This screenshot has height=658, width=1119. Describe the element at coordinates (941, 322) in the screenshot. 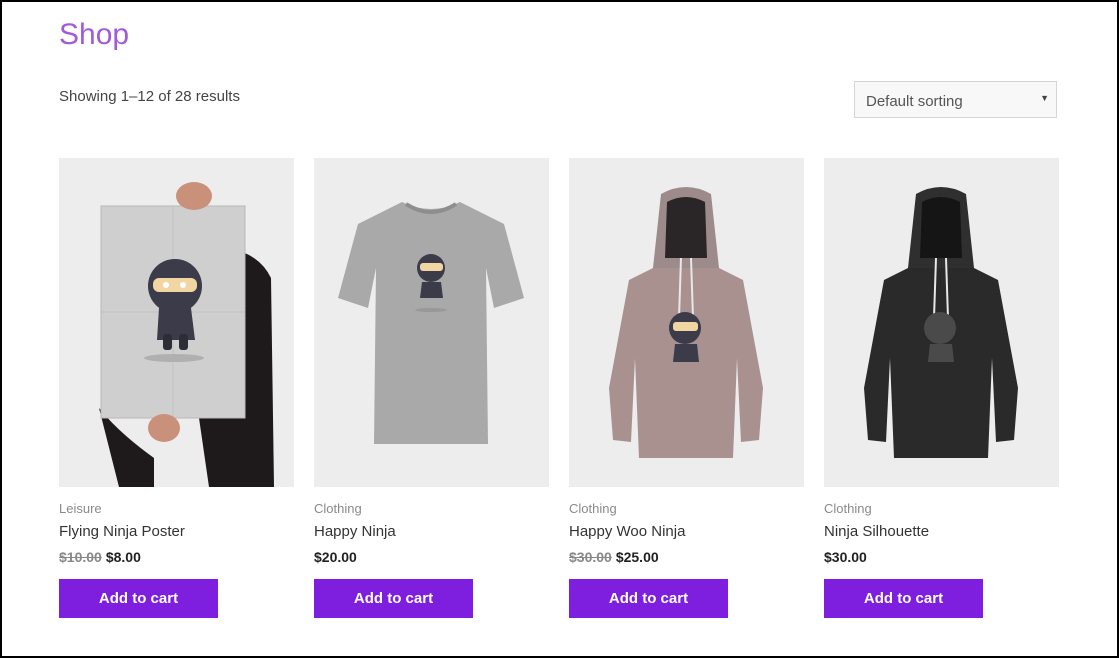

I see `hoodie-black-ninja-image` at that location.